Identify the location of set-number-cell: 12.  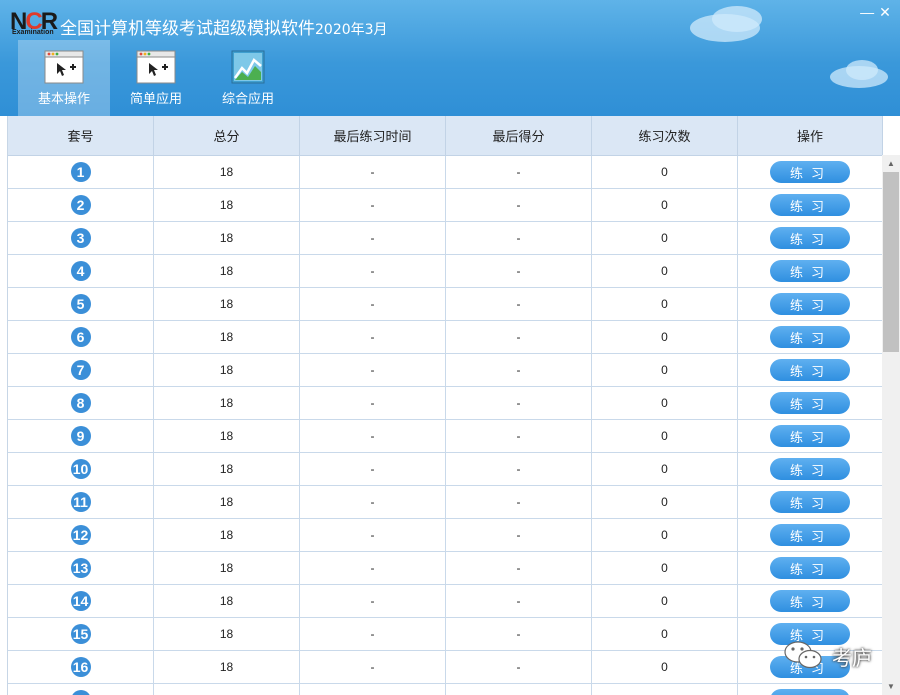
(81, 535).